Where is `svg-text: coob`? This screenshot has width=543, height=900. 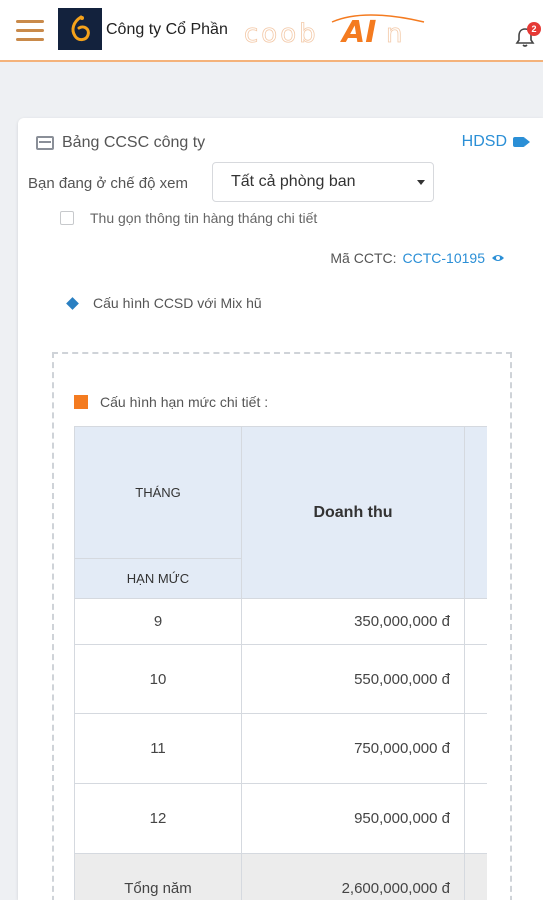
svg-text: coob is located at coordinates (281, 34).